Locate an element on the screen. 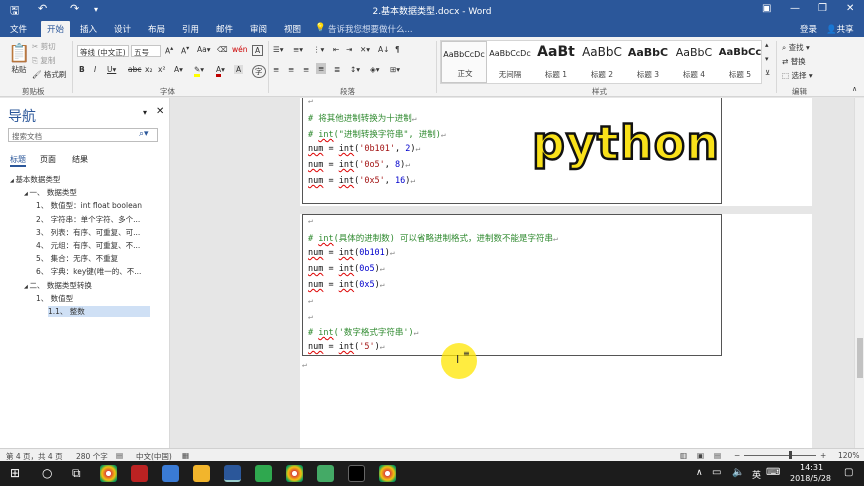 The width and height of the screenshot is (864, 486). char-shading-icon: A is located at coordinates (239, 69).